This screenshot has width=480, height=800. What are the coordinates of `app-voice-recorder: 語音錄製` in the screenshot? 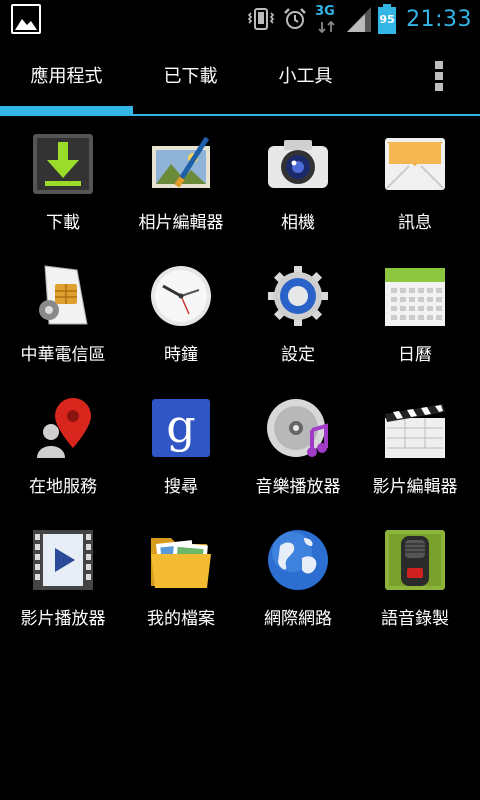 It's located at (415, 578).